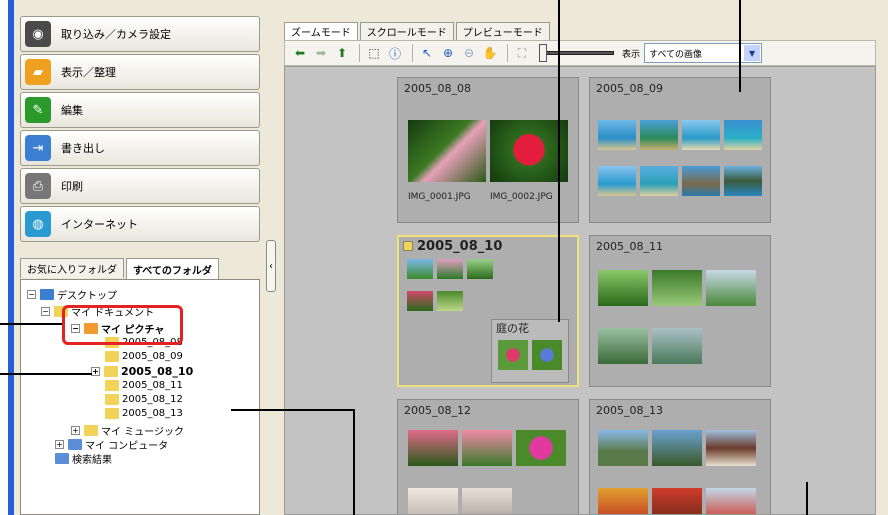 The width and height of the screenshot is (888, 515). Describe the element at coordinates (140, 72) in the screenshot. I see `nav-button-view: ▰ 表示／整理` at that location.